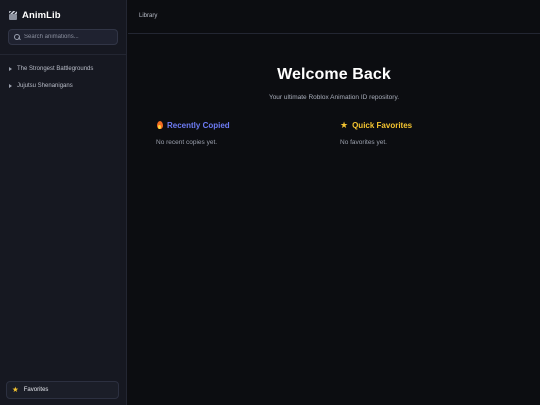 The image size is (540, 405). I want to click on favorites-label: Favorites, so click(36, 390).